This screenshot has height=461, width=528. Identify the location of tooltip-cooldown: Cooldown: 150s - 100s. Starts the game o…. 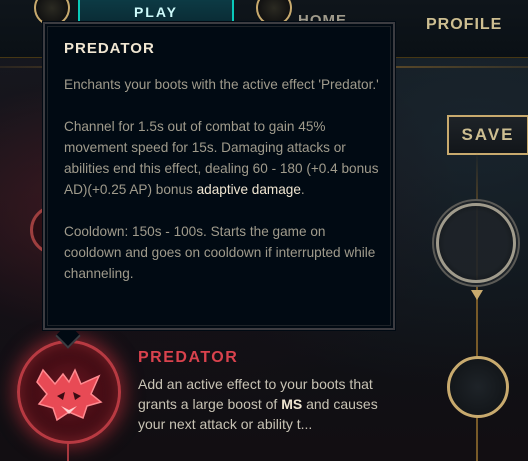
(220, 252).